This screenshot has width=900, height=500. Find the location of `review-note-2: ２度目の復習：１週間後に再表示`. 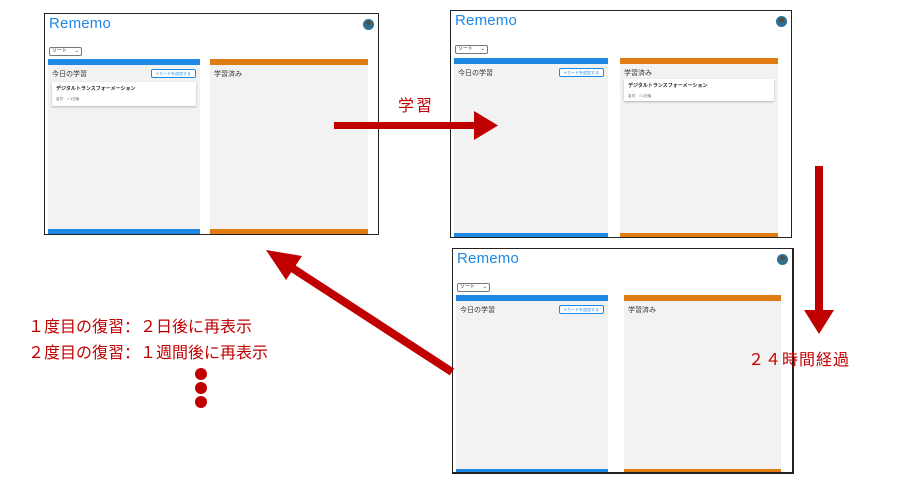

review-note-2: ２度目の復習：１週間後に再表示 is located at coordinates (148, 352).